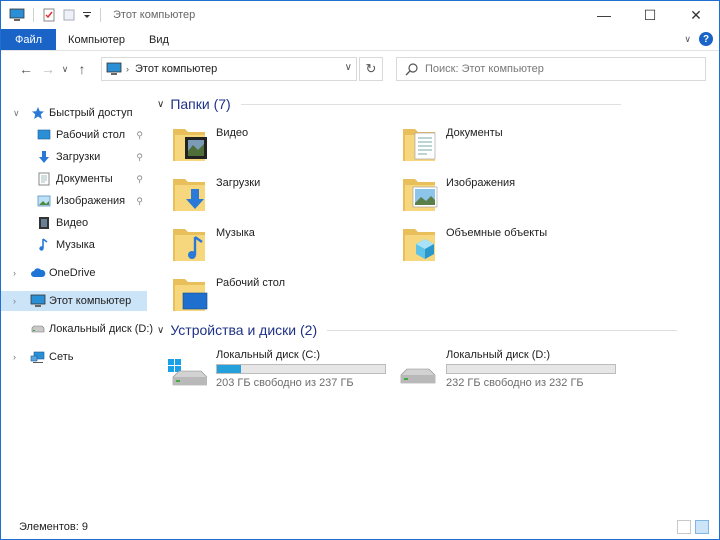 This screenshot has width=720, height=540. I want to click on properties-icon, so click(49, 15).